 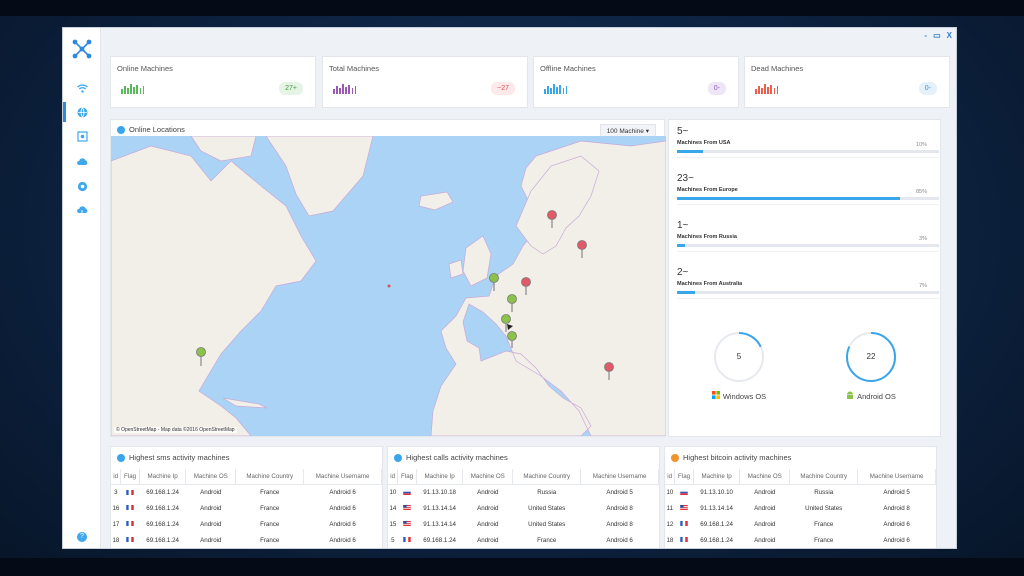 What do you see at coordinates (213, 82) in the screenshot?
I see `stat-card: Online Machines 27+` at bounding box center [213, 82].